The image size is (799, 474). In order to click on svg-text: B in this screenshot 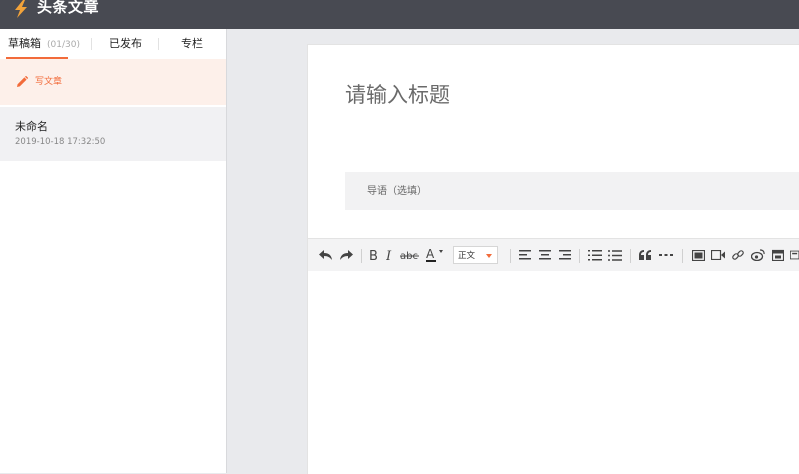, I will do `click(373, 255)`.